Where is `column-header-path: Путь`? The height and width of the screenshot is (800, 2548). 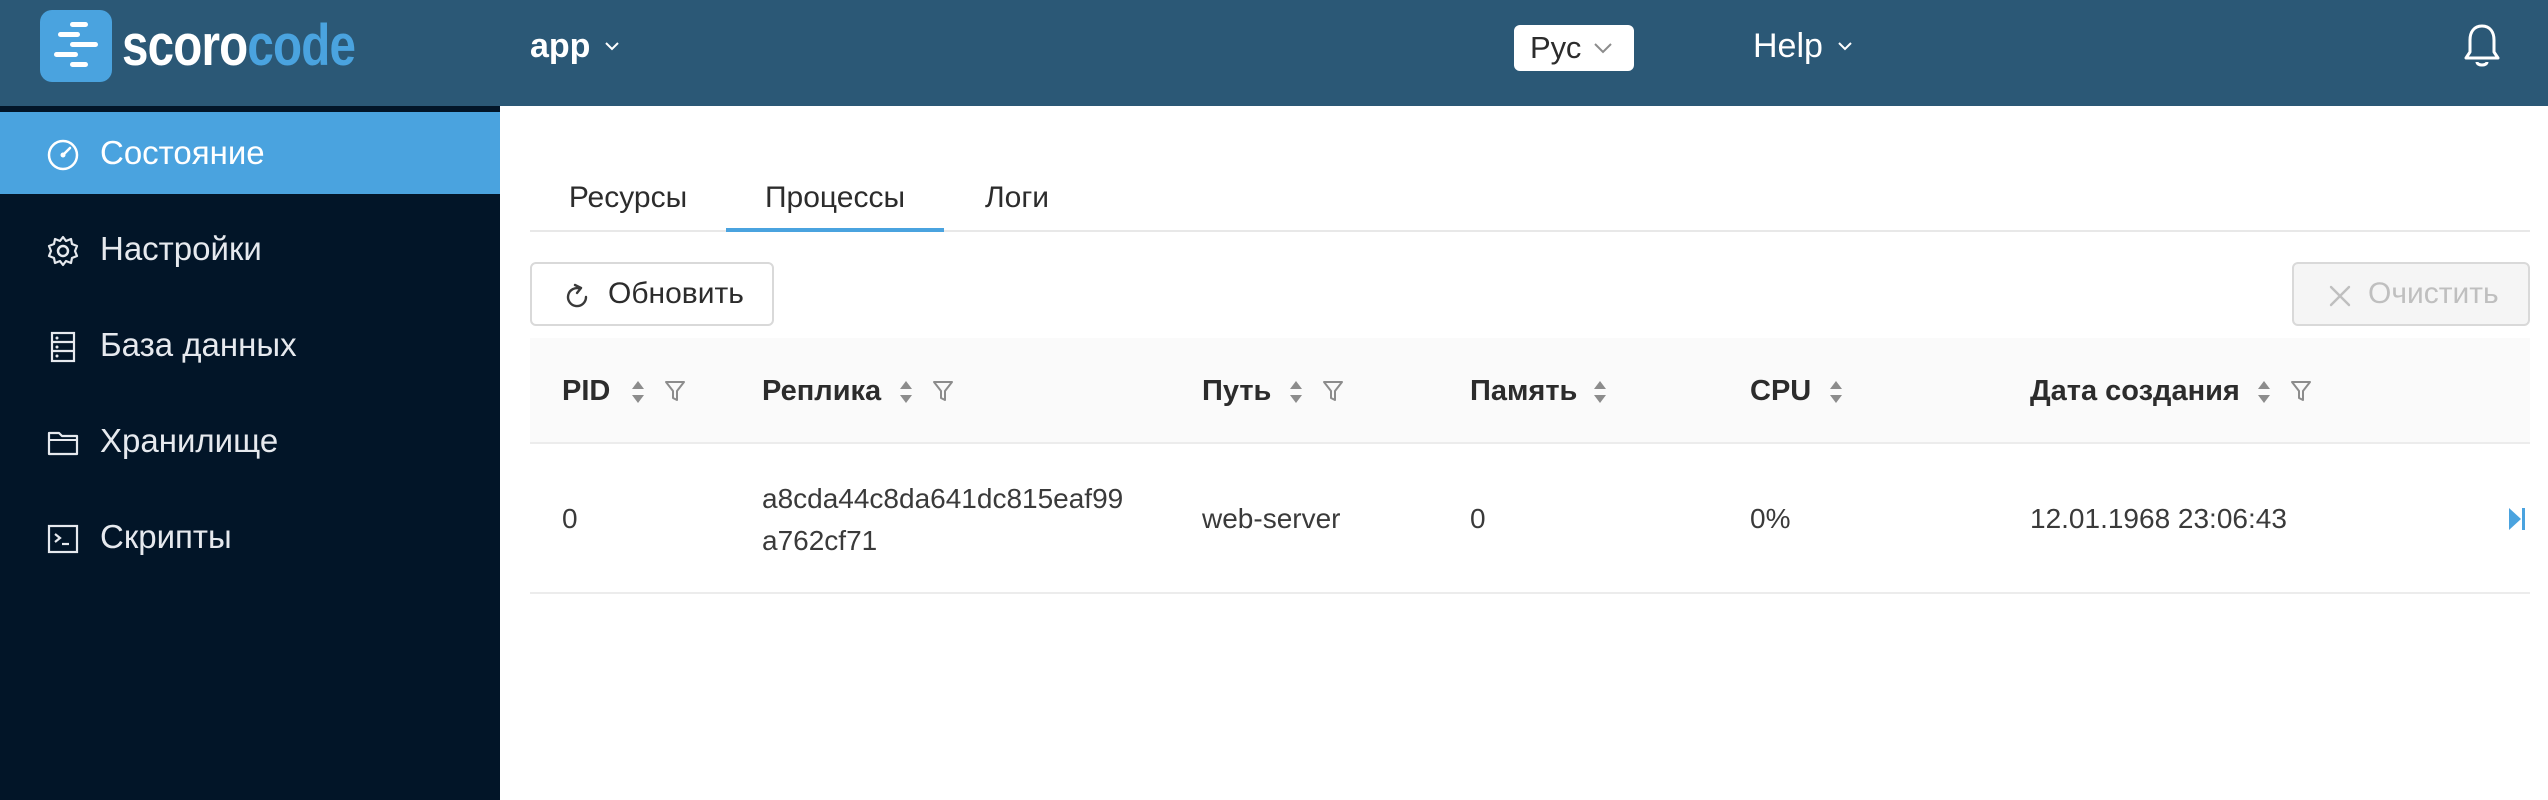 column-header-path: Путь is located at coordinates (1237, 391).